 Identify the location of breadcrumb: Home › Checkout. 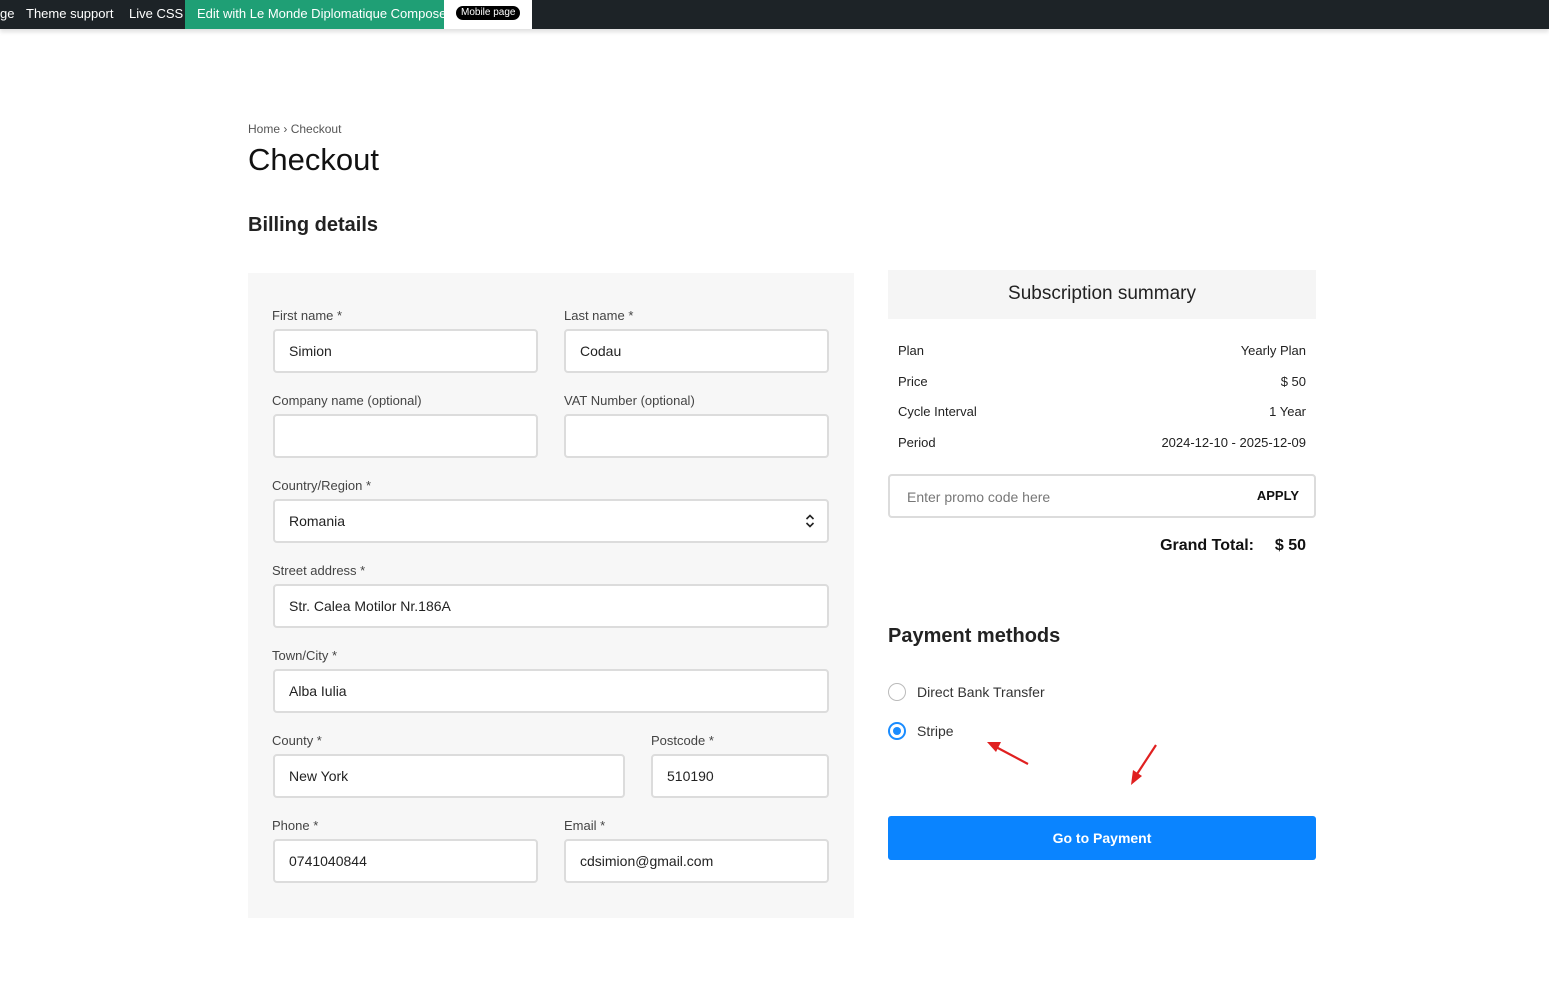
(294, 129).